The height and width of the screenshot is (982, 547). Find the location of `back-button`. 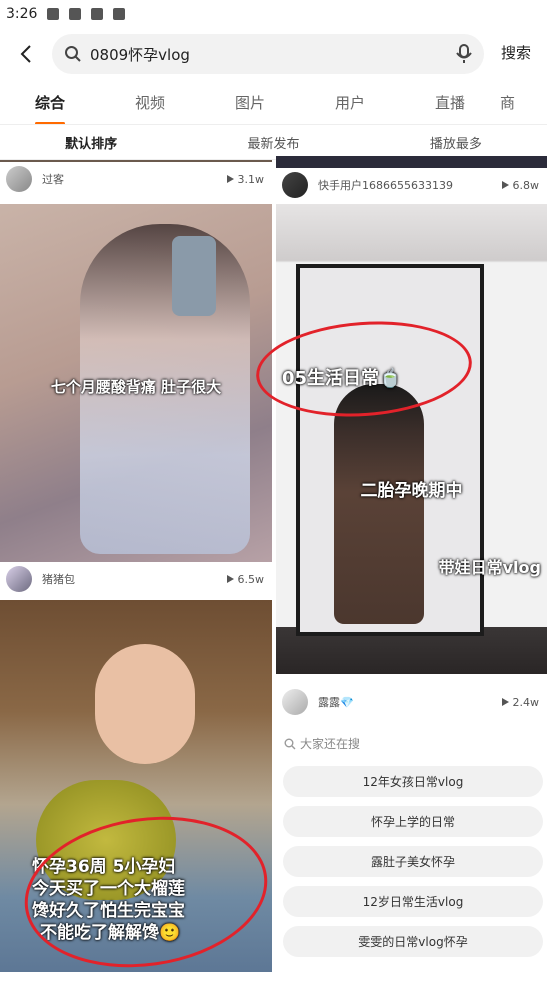

back-button is located at coordinates (26, 54).